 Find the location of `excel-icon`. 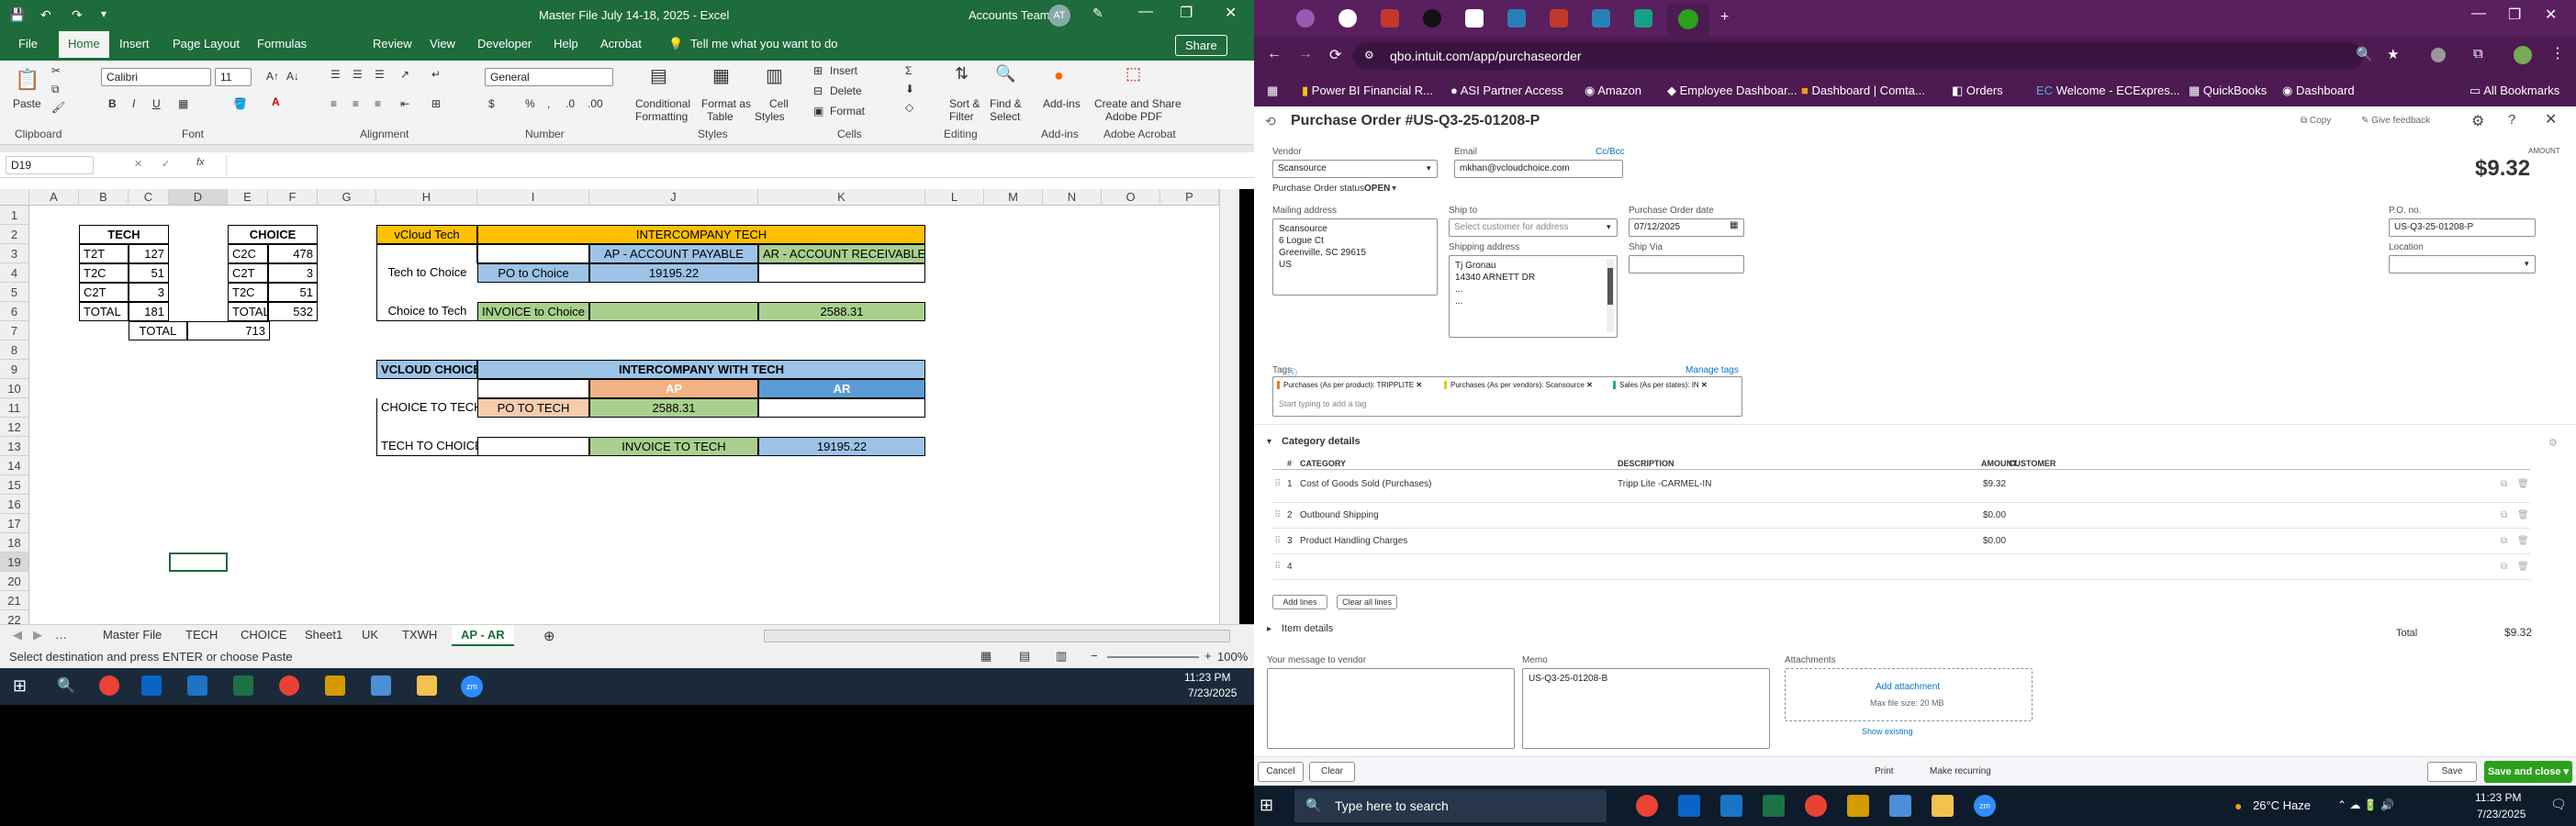

excel-icon is located at coordinates (1774, 806).